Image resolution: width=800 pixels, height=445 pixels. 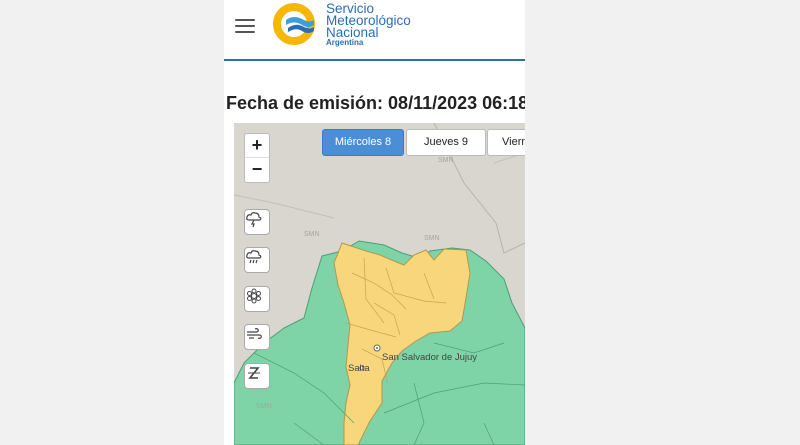 What do you see at coordinates (359, 368) in the screenshot?
I see `city-label-salta: Salta` at bounding box center [359, 368].